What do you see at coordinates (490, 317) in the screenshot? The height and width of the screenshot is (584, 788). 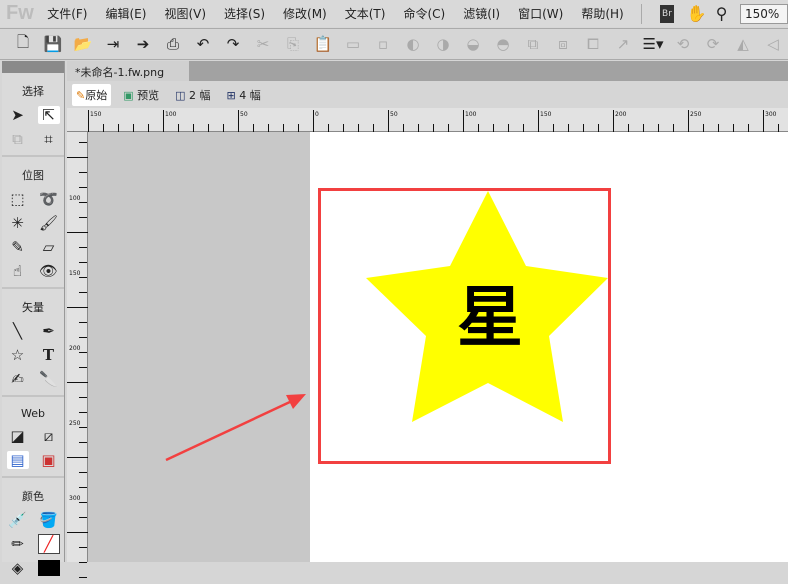 I see `star-text: 星` at bounding box center [490, 317].